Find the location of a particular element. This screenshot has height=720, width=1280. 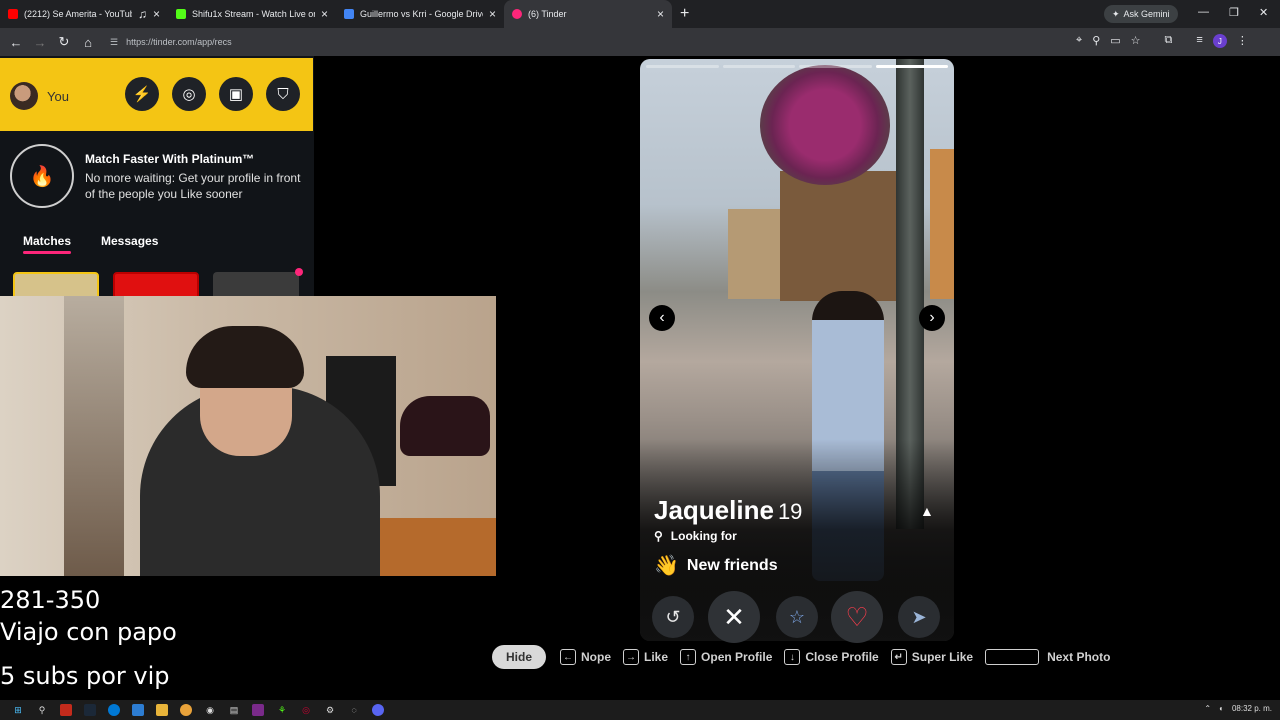

looking-for-value-row: 👋 New friends is located at coordinates (716, 565).